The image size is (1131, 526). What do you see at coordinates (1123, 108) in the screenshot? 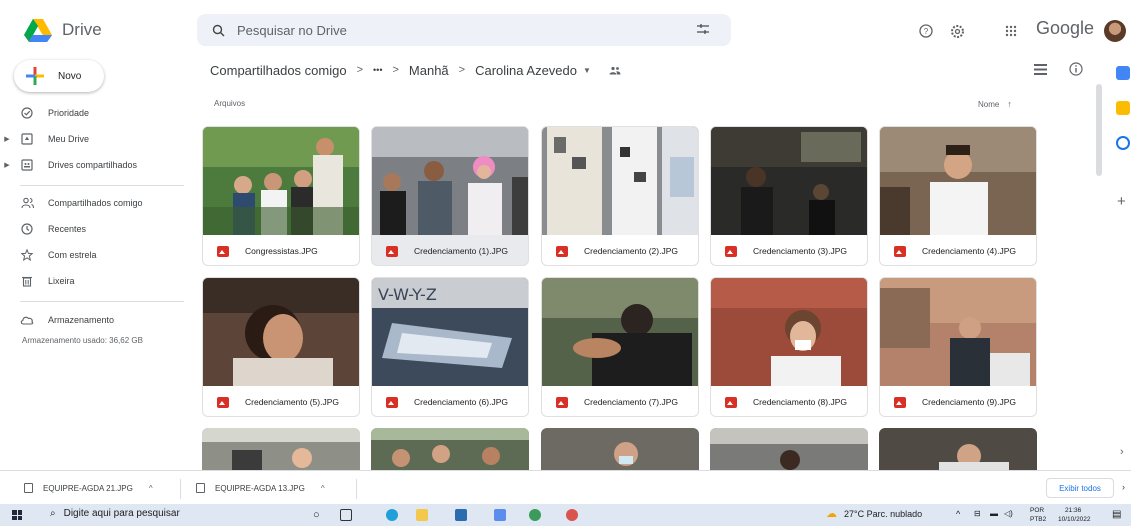
I see `keep-icon` at bounding box center [1123, 108].